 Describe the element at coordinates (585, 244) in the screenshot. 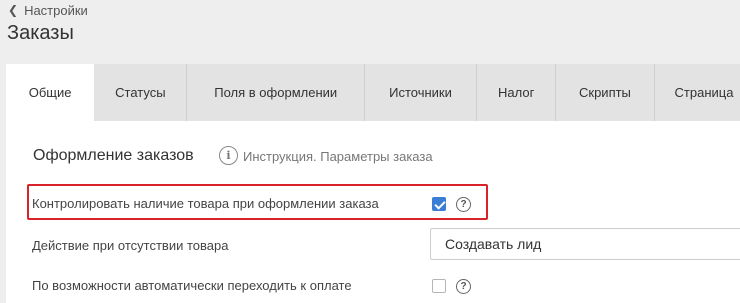

I see `out-of-stock-action-select: Создавать лид` at that location.